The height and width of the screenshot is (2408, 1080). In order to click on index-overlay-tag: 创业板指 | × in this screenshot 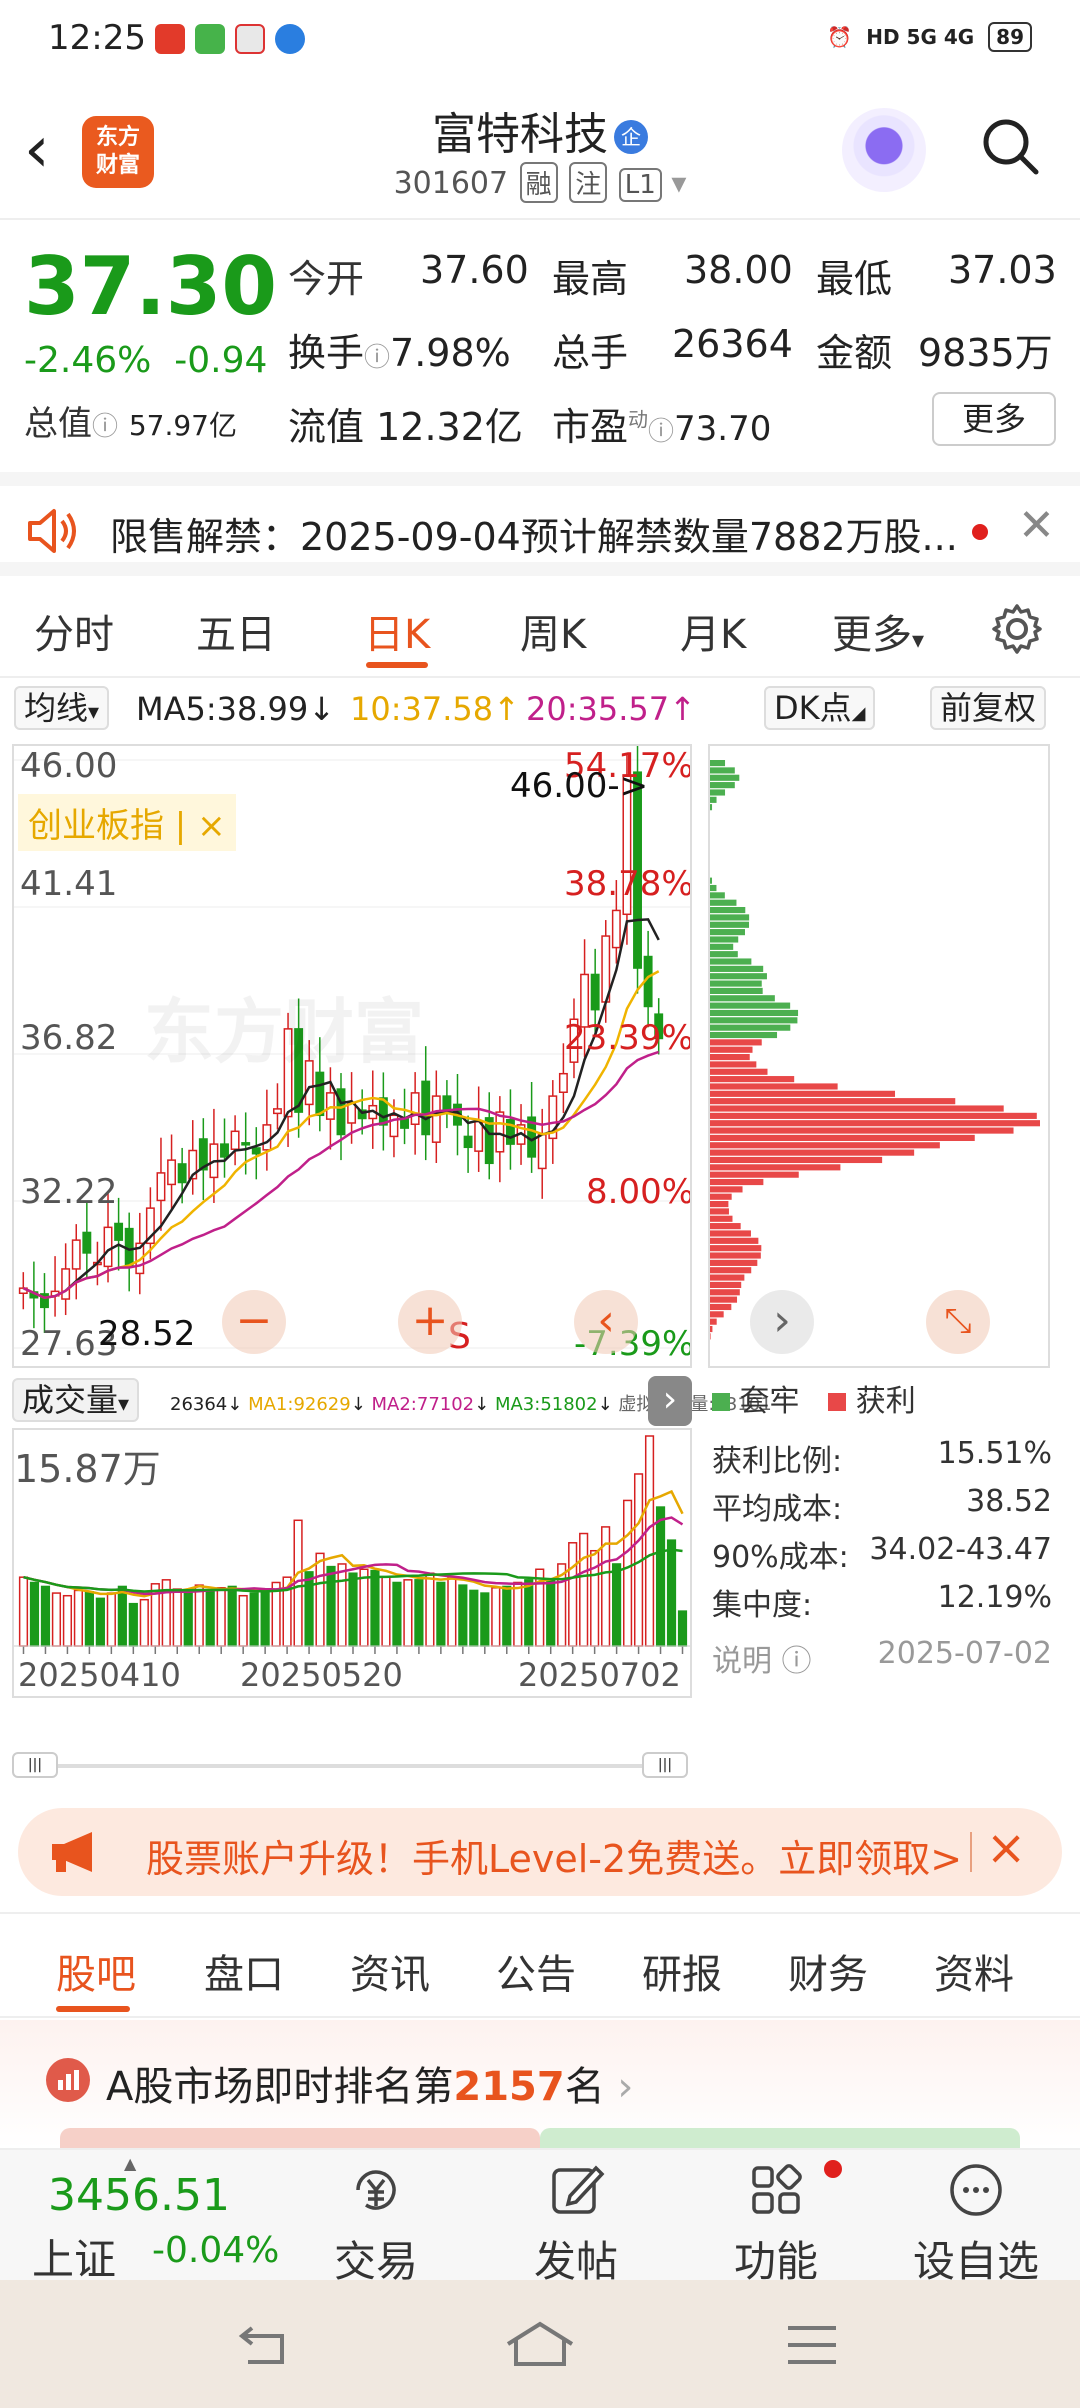, I will do `click(127, 822)`.